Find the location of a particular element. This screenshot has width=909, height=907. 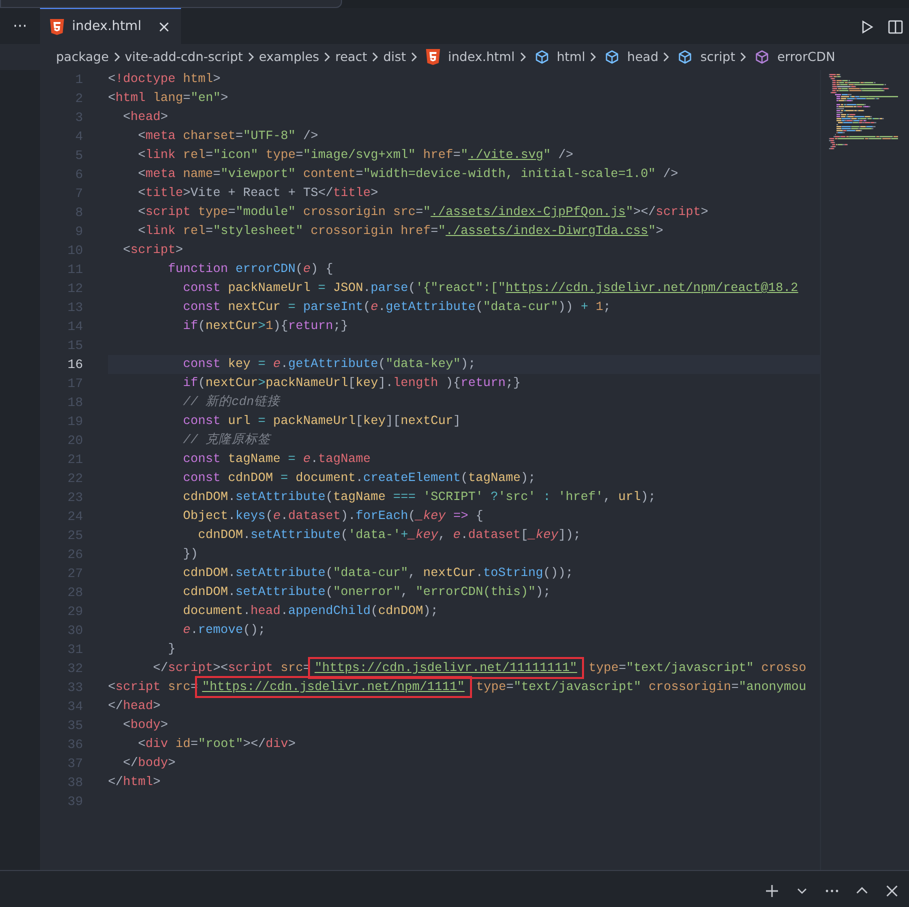

code-line: const tagName = e.tagName is located at coordinates (276, 459).